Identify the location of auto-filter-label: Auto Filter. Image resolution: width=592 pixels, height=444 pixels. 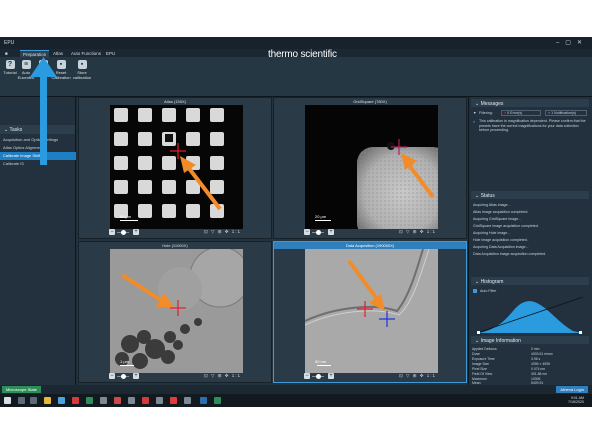
(488, 291).